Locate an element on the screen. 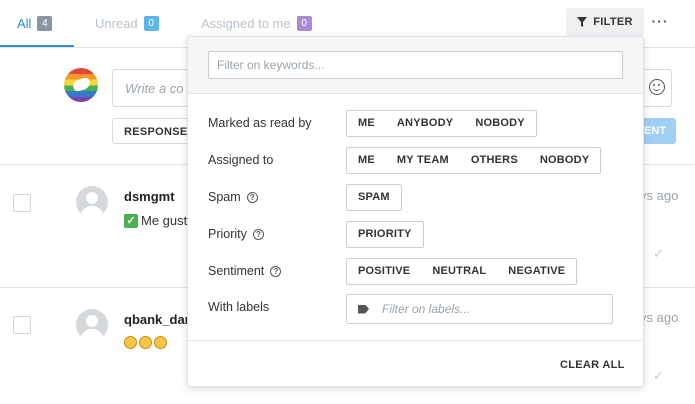 Image resolution: width=695 pixels, height=404 pixels. active-tab-indicator is located at coordinates (37, 46).